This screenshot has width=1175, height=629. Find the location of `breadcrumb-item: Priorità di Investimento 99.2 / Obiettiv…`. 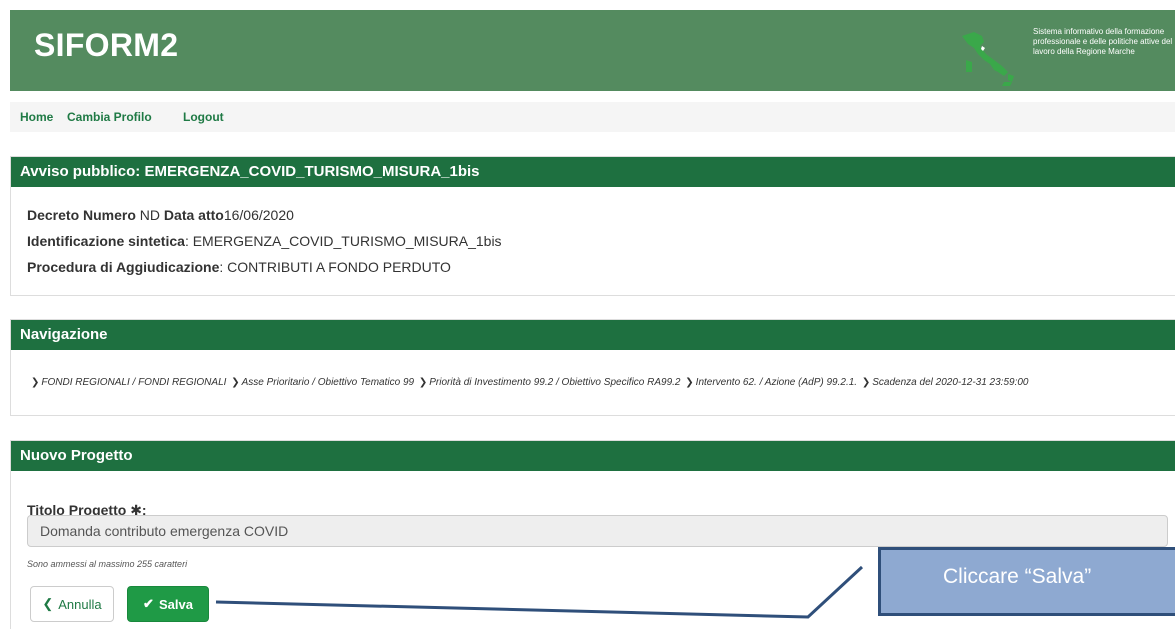

breadcrumb-item: Priorità di Investimento 99.2 / Obiettiv… is located at coordinates (555, 382).